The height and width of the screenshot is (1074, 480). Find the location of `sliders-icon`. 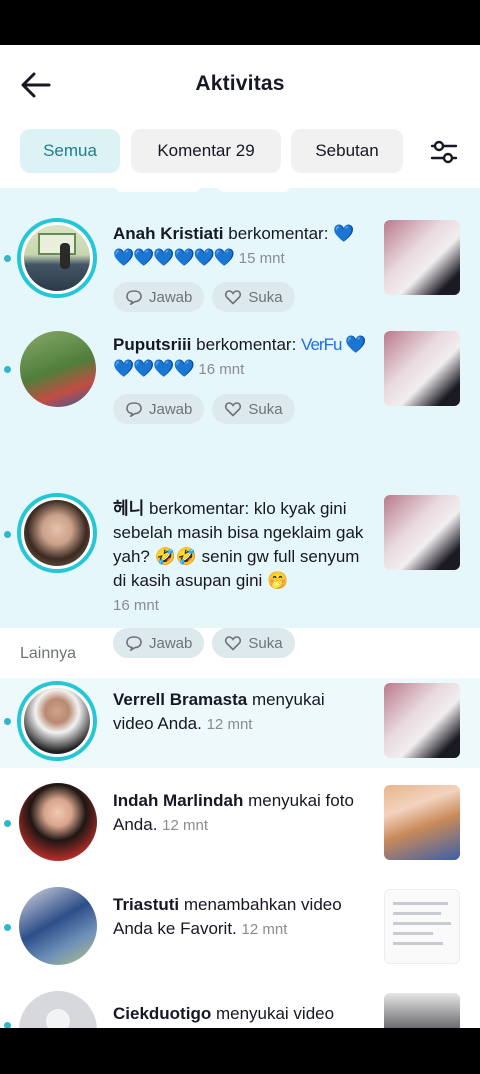

sliders-icon is located at coordinates (443, 152).